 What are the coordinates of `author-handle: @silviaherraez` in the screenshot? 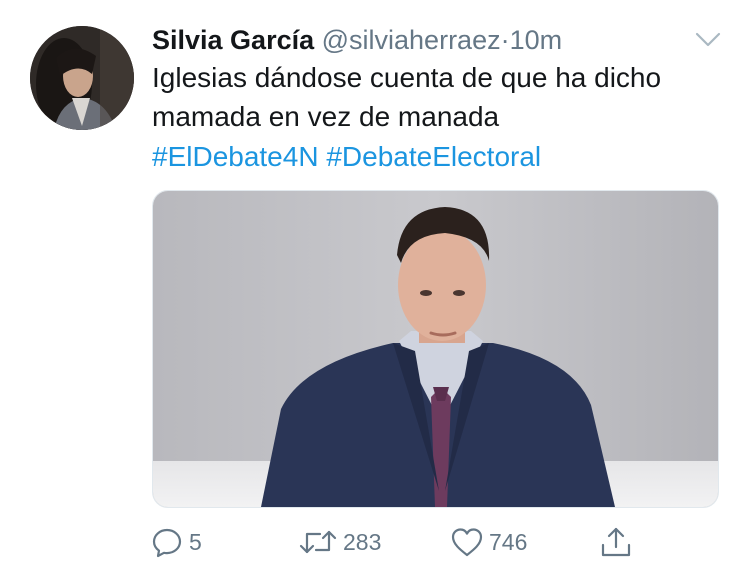 It's located at (411, 40).